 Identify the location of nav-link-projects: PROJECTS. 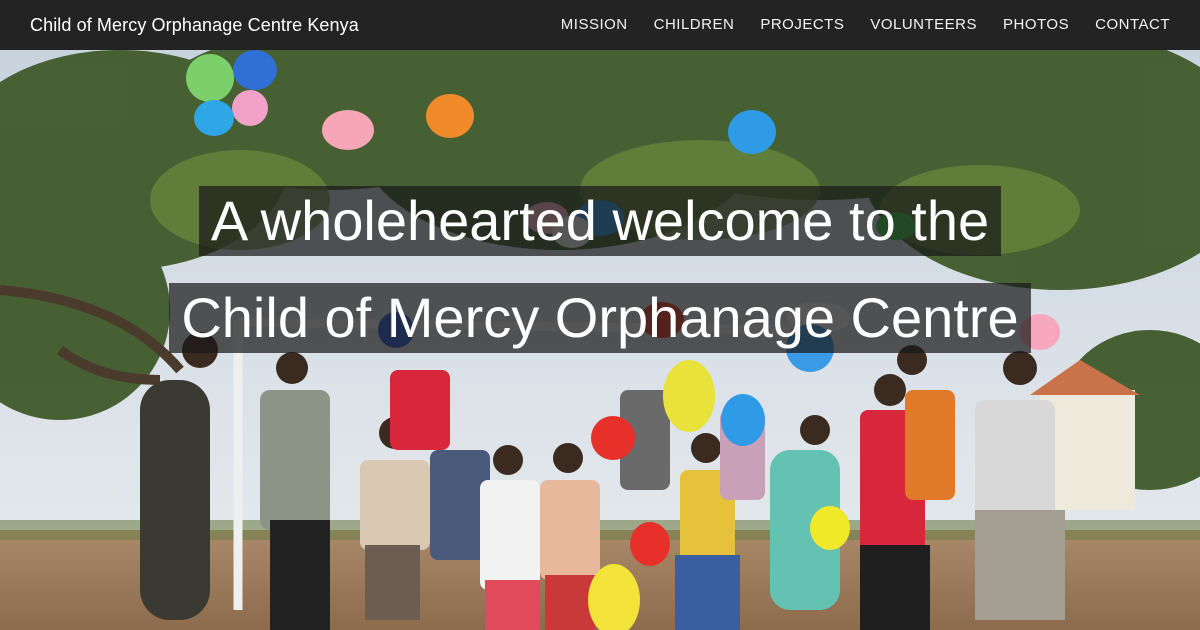
(802, 24).